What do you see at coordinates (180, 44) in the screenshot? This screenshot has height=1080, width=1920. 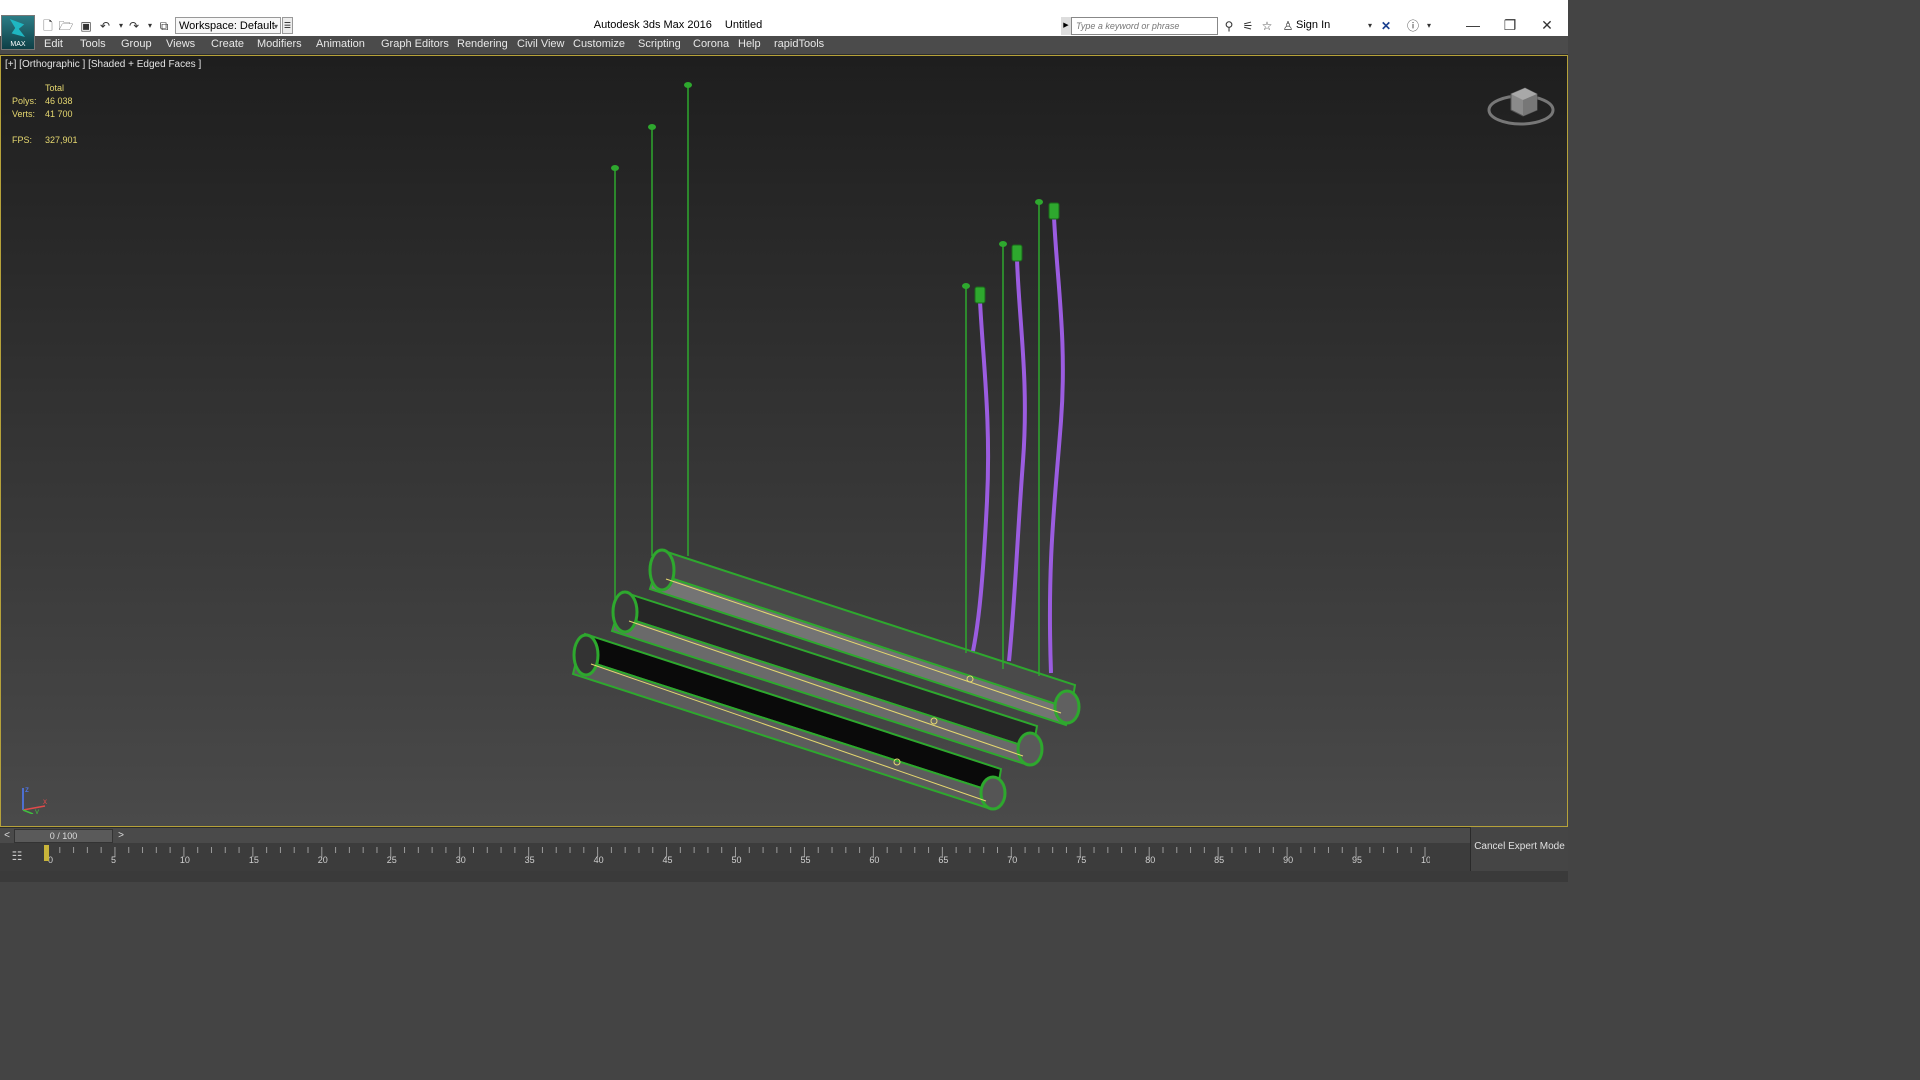 I see `menu-views: Views` at bounding box center [180, 44].